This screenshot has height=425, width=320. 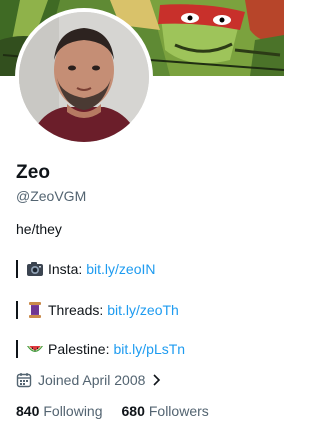 I want to click on following-label: Following, so click(x=73, y=411).